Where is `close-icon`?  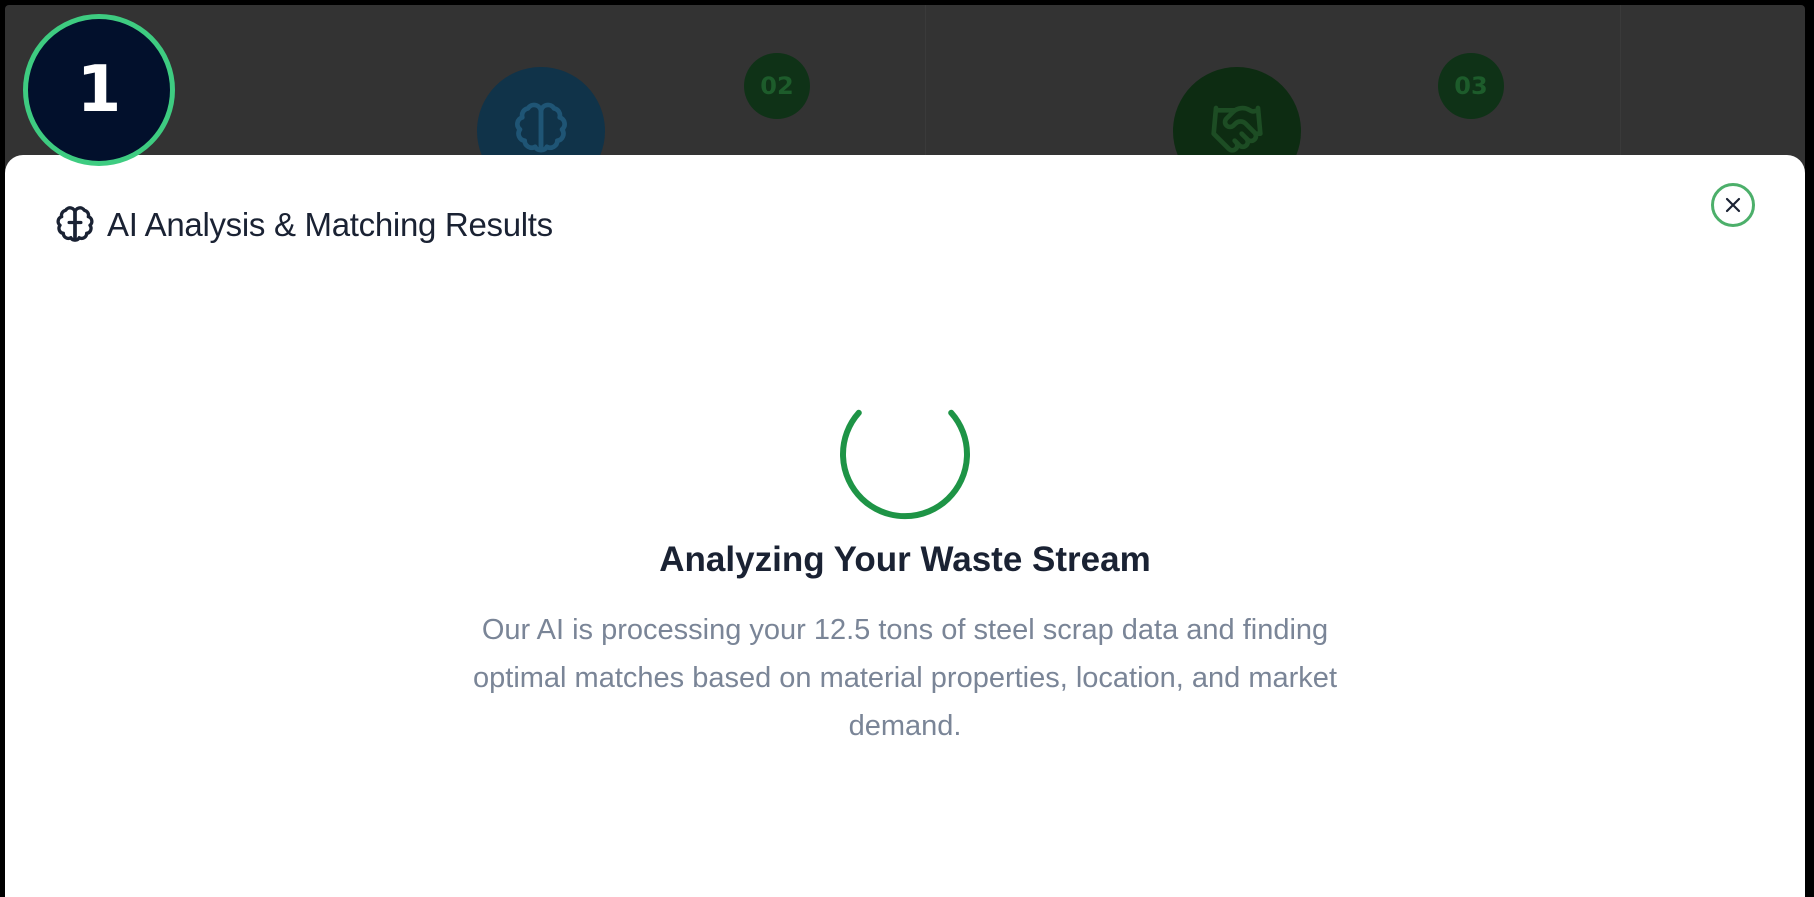
close-icon is located at coordinates (1733, 205).